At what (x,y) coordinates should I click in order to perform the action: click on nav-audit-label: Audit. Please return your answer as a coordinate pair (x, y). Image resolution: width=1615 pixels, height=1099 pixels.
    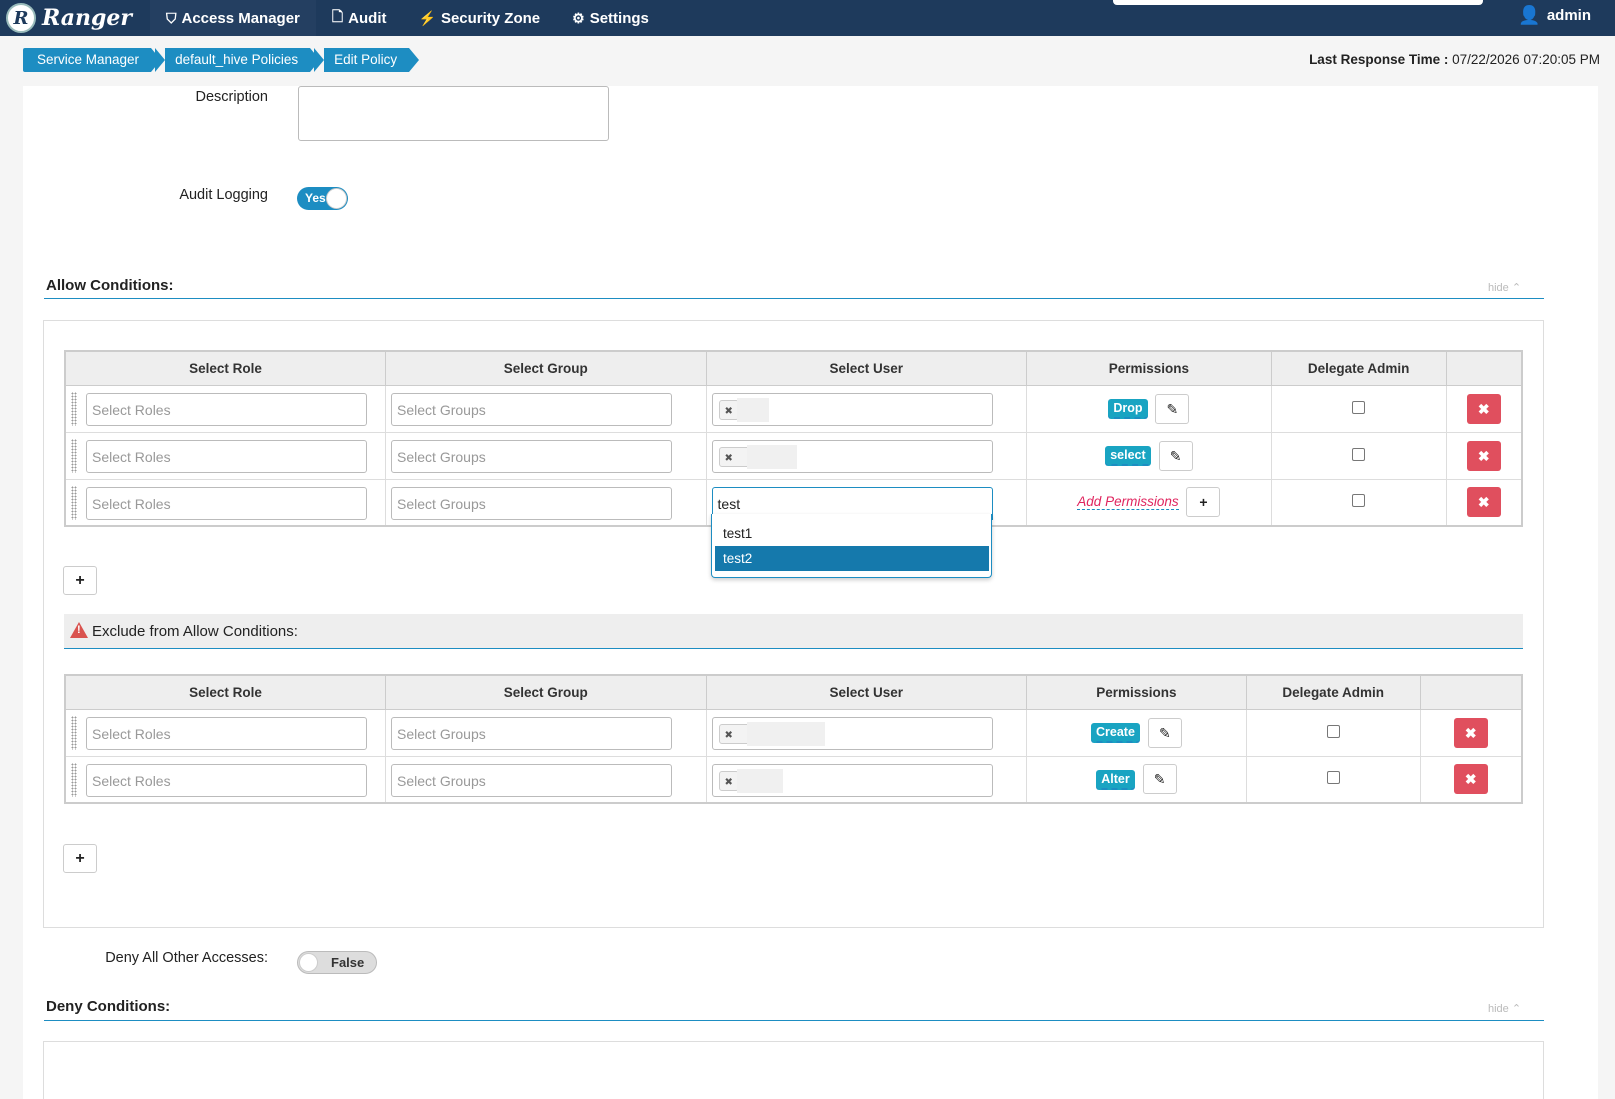
    Looking at the image, I should click on (367, 18).